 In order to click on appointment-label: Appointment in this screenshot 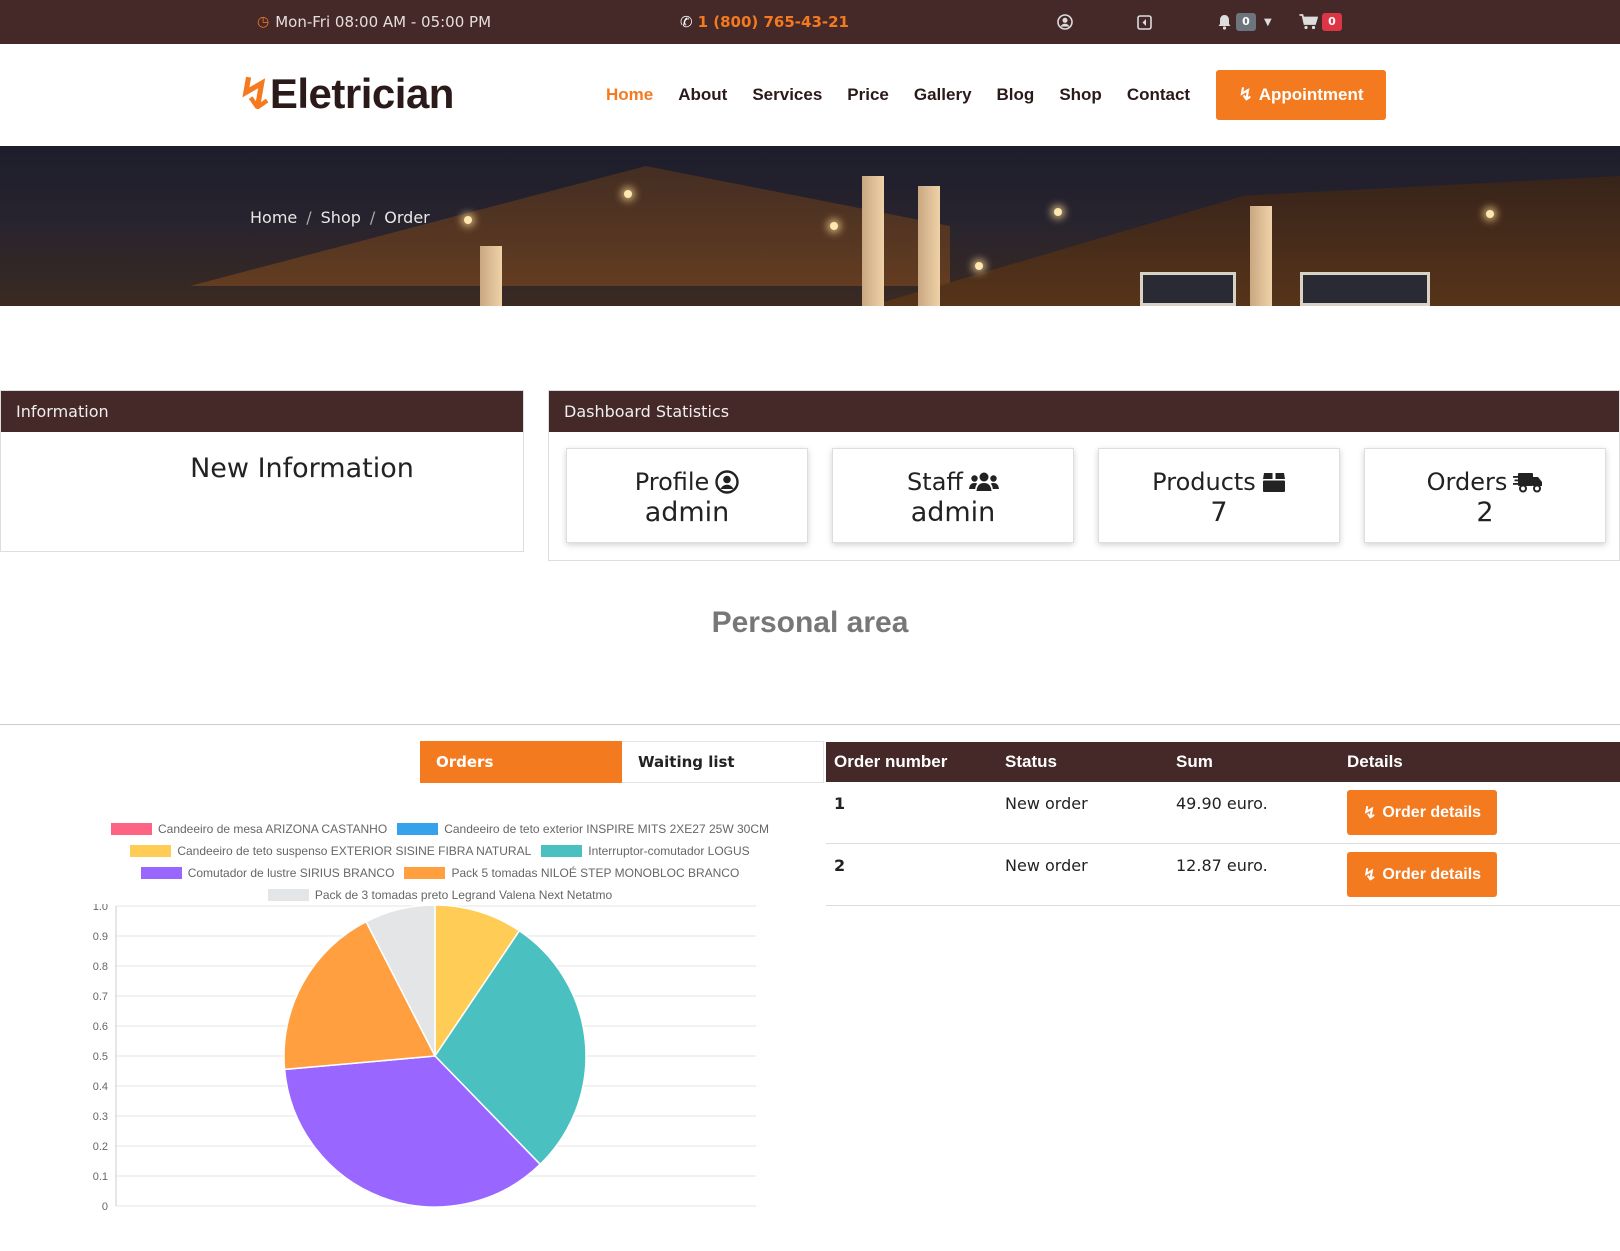, I will do `click(1311, 94)`.